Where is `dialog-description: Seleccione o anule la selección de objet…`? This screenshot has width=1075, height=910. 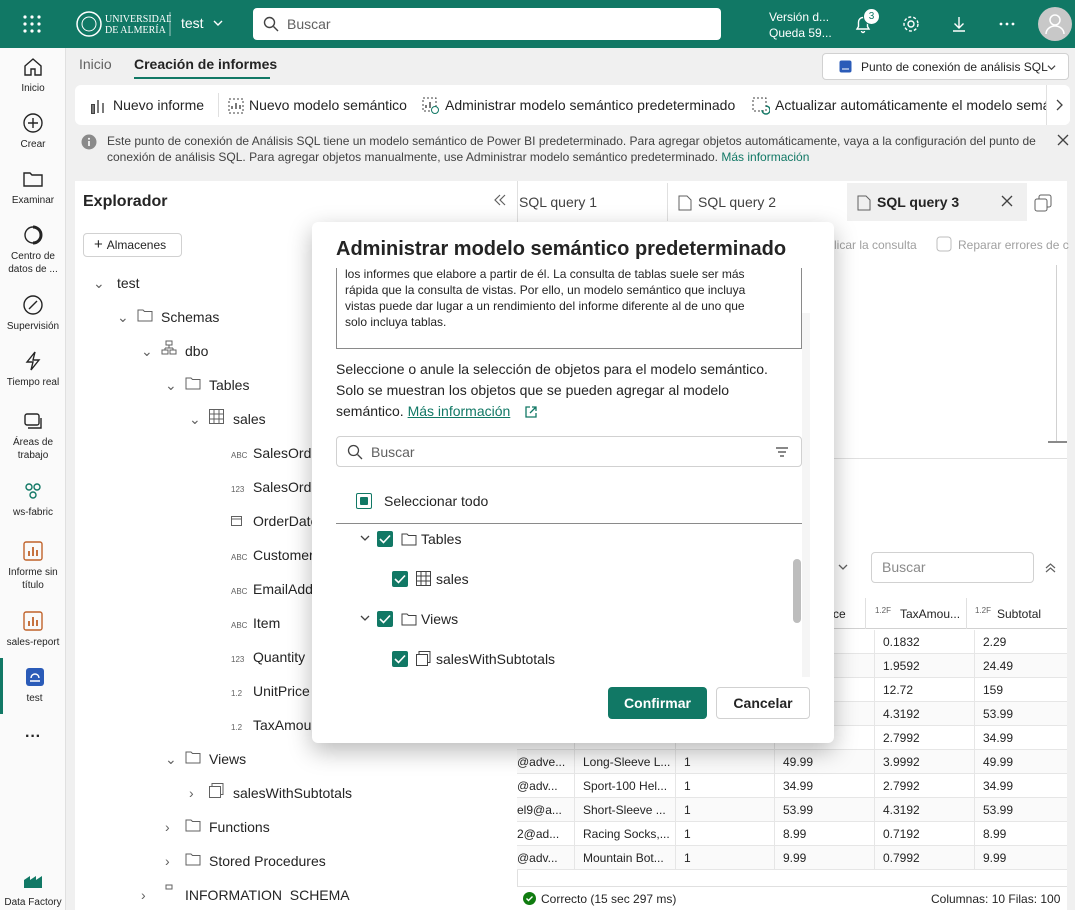
dialog-description: Seleccione o anule la selección de objet… is located at coordinates (552, 390).